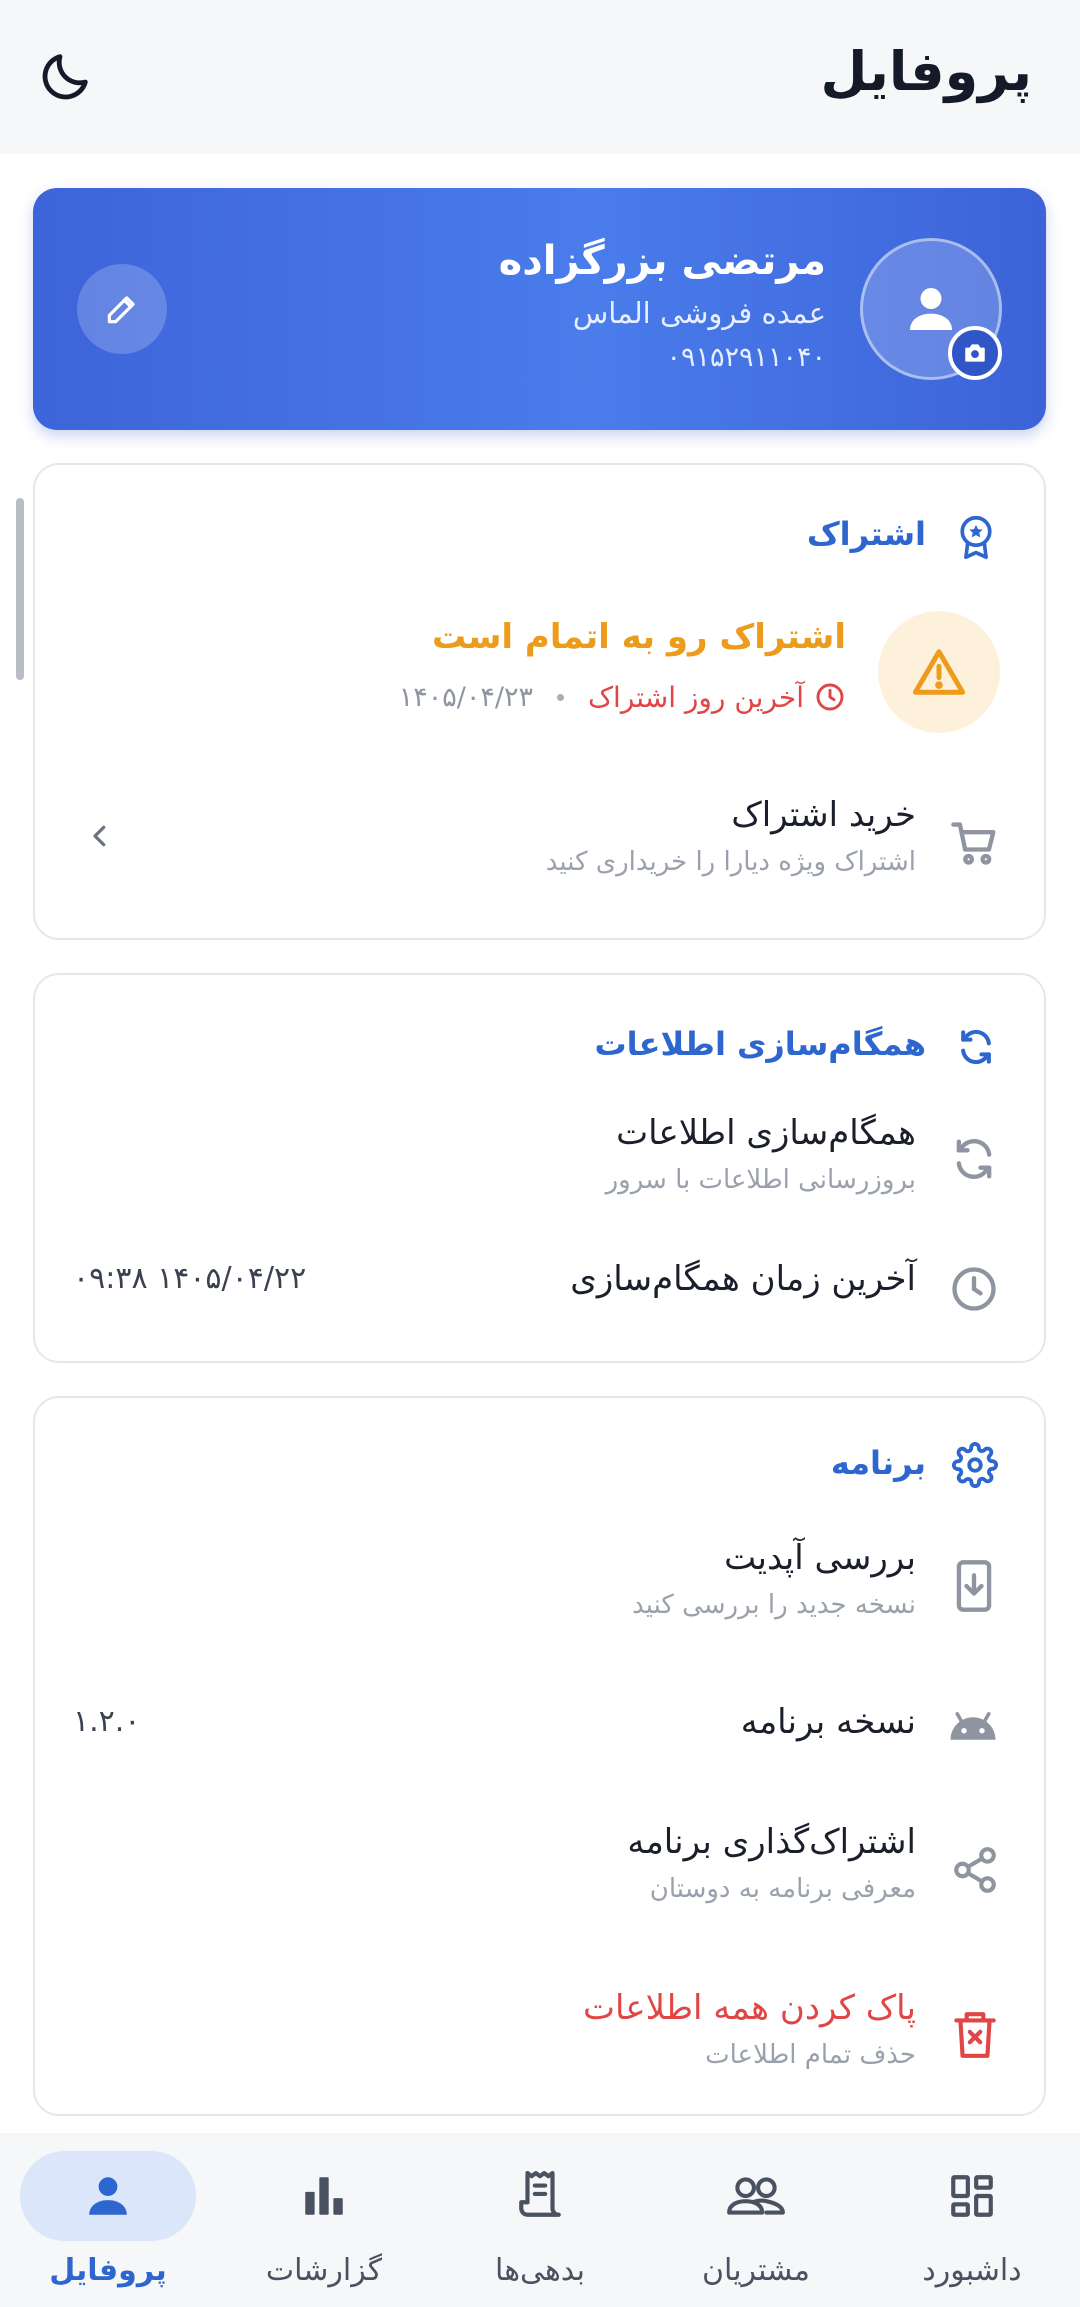  I want to click on camera-icon, so click(975, 353).